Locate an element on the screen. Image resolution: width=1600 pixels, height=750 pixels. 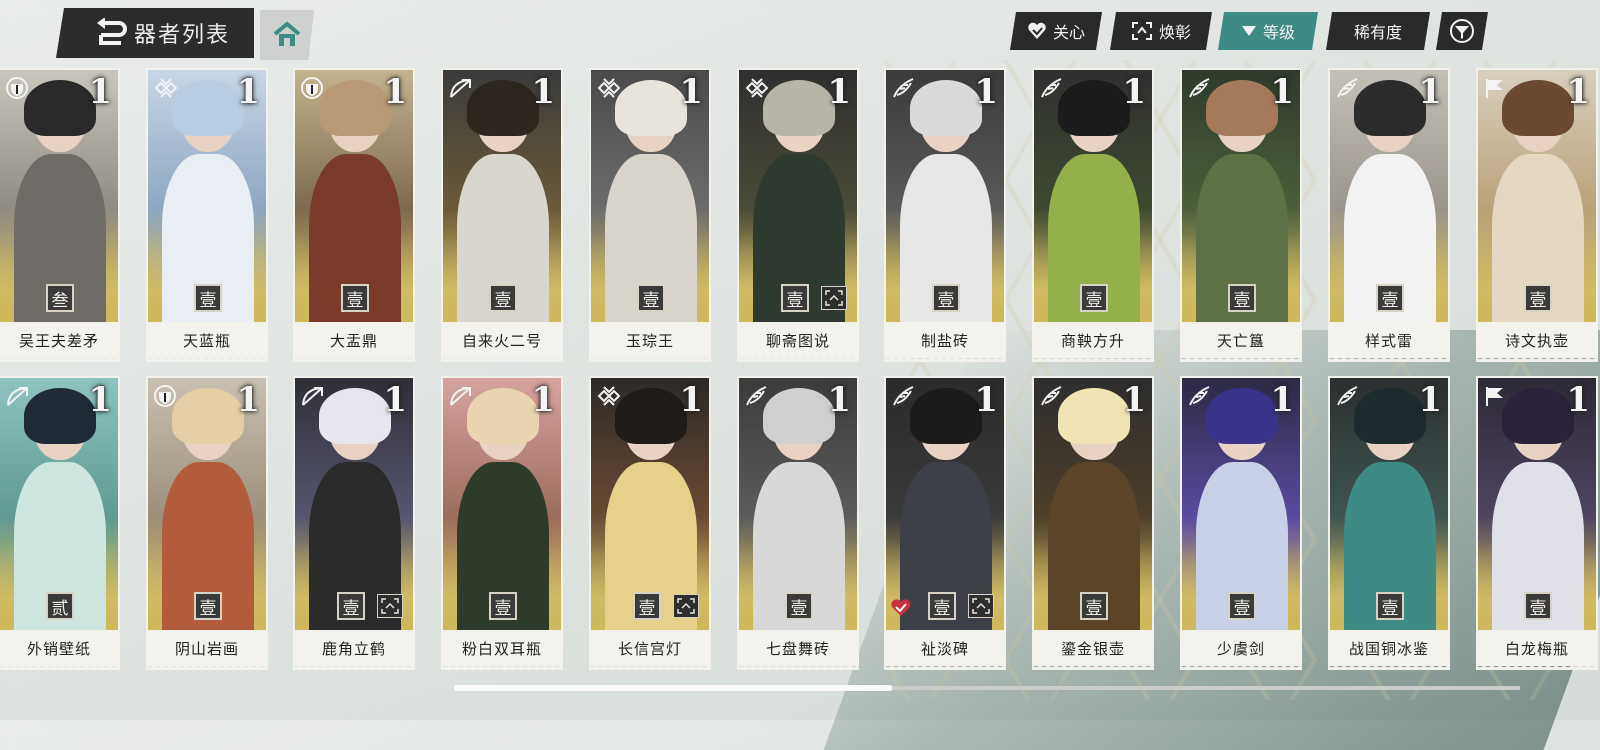
character-card: 1 壹 天亡簋 is located at coordinates (1241, 215).